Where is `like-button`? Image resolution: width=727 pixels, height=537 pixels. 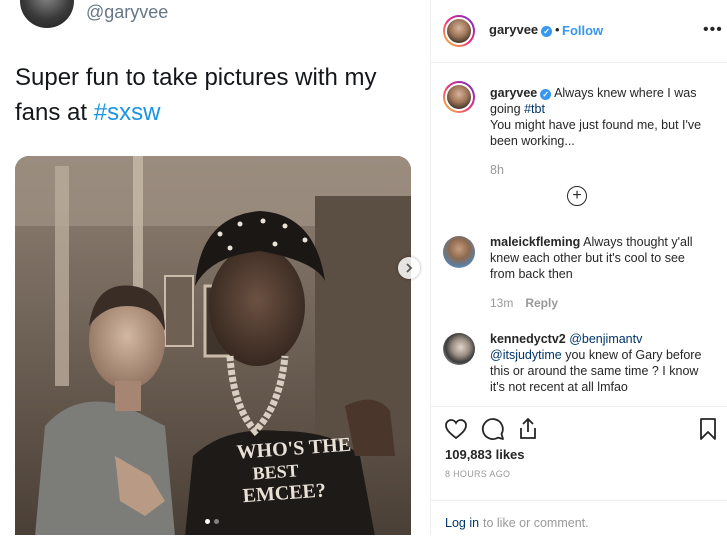 like-button is located at coordinates (456, 429).